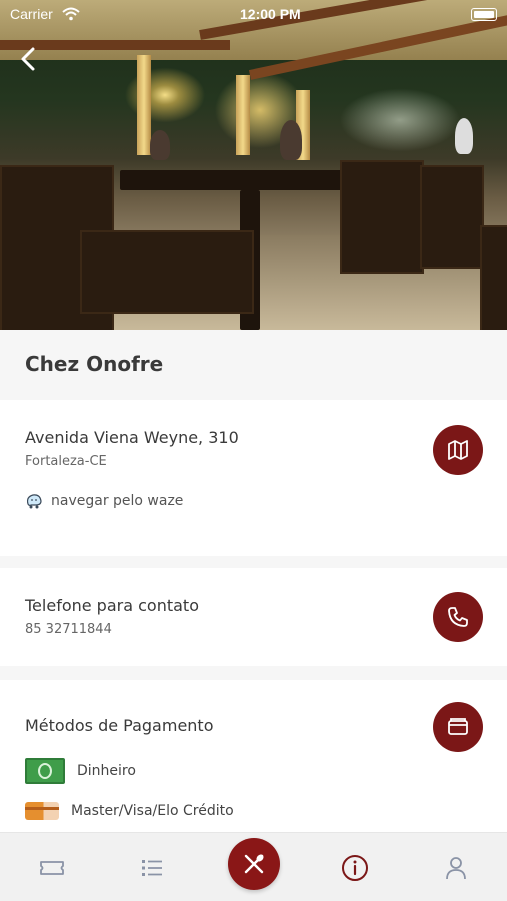 This screenshot has height=901, width=507. What do you see at coordinates (42, 811) in the screenshot?
I see `credit-card-icon` at bounding box center [42, 811].